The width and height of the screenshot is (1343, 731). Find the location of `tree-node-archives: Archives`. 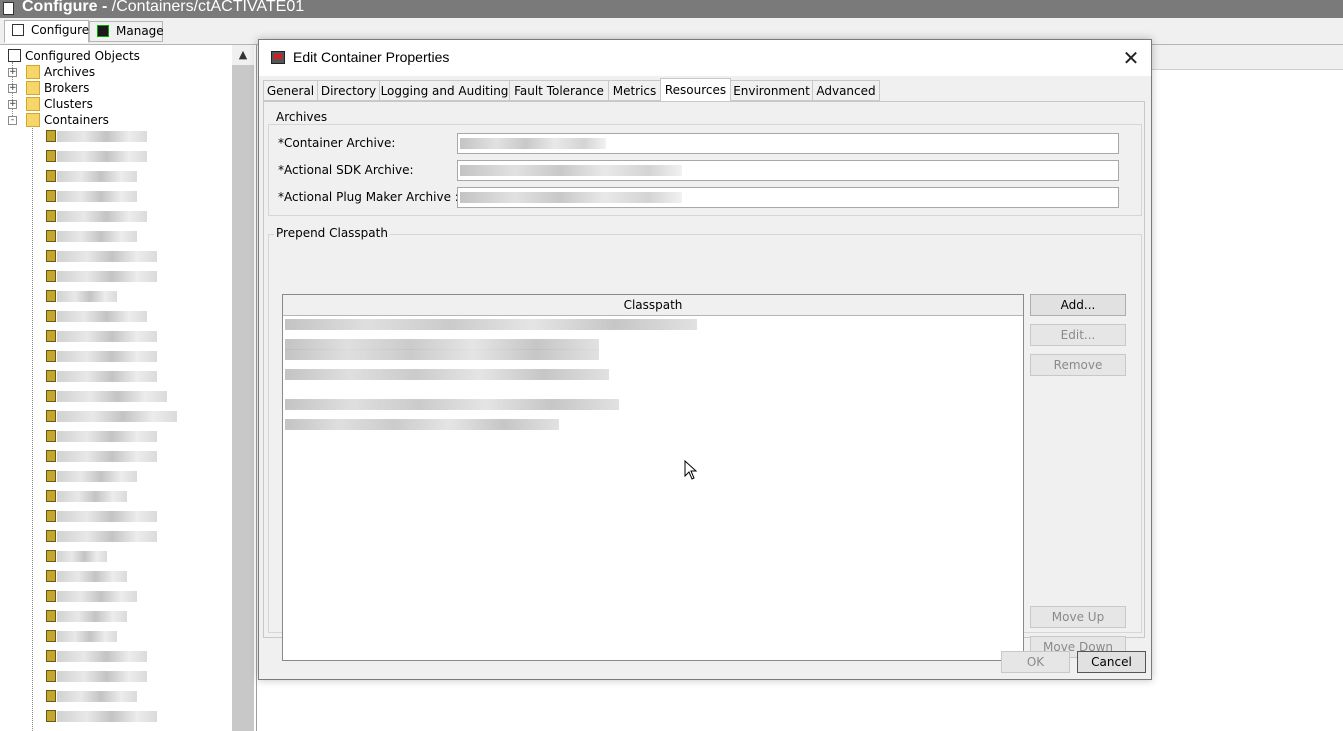

tree-node-archives: Archives is located at coordinates (69, 72).